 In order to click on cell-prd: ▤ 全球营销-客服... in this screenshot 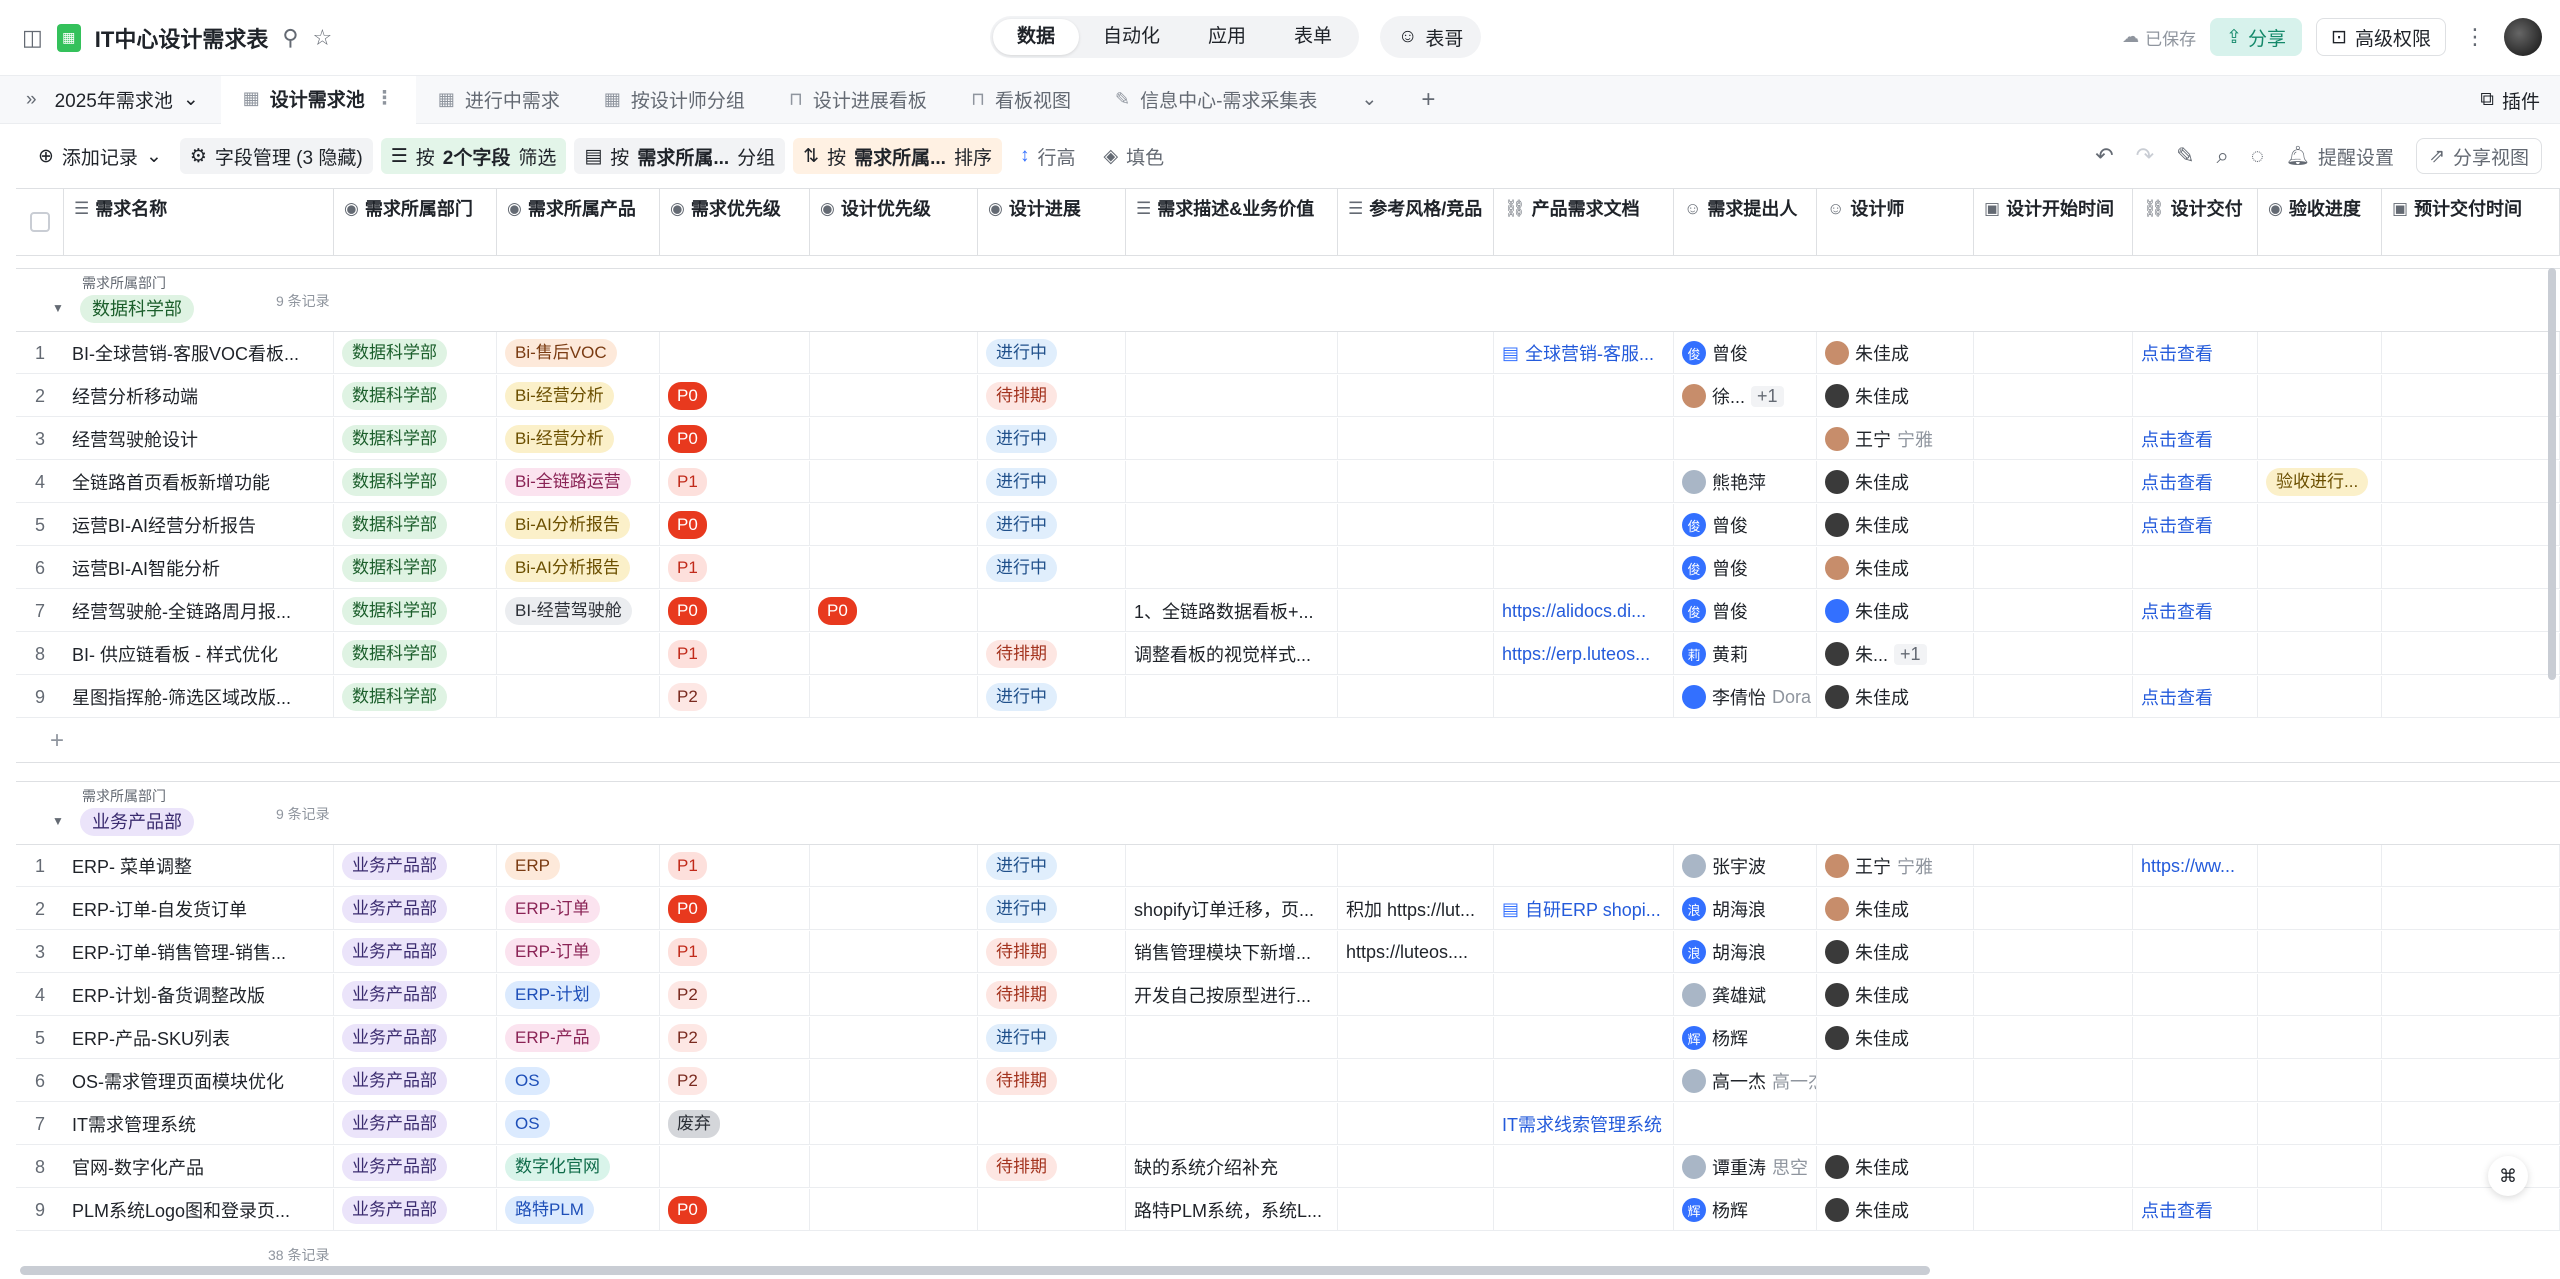, I will do `click(1584, 353)`.